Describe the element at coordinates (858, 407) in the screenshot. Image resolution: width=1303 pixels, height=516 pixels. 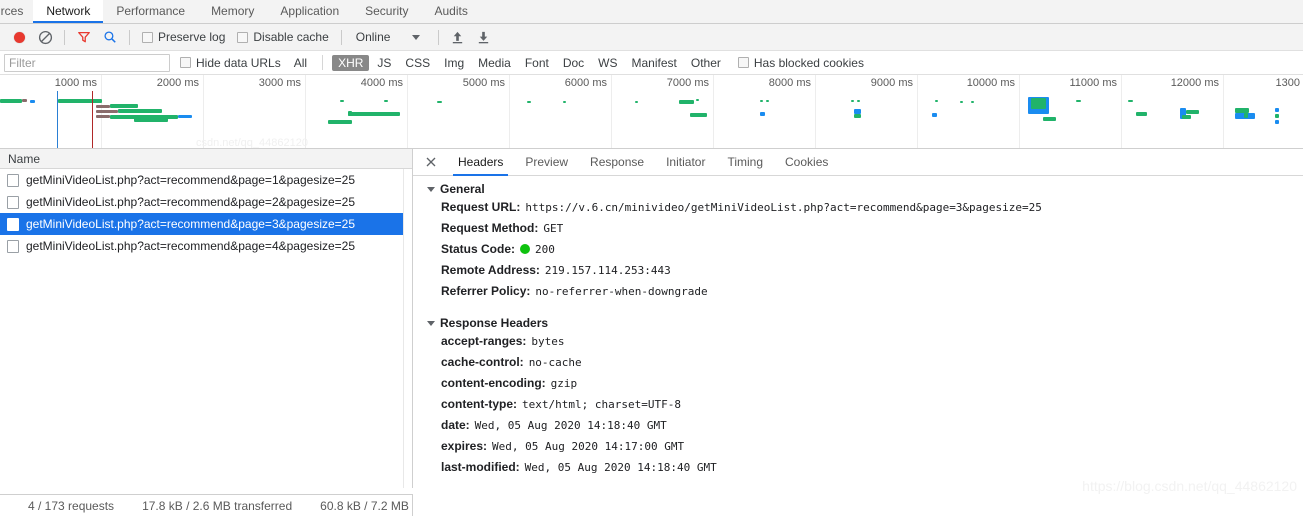
I see `header-row-content-type: content-type: text/html; charset=UTF-8` at that location.